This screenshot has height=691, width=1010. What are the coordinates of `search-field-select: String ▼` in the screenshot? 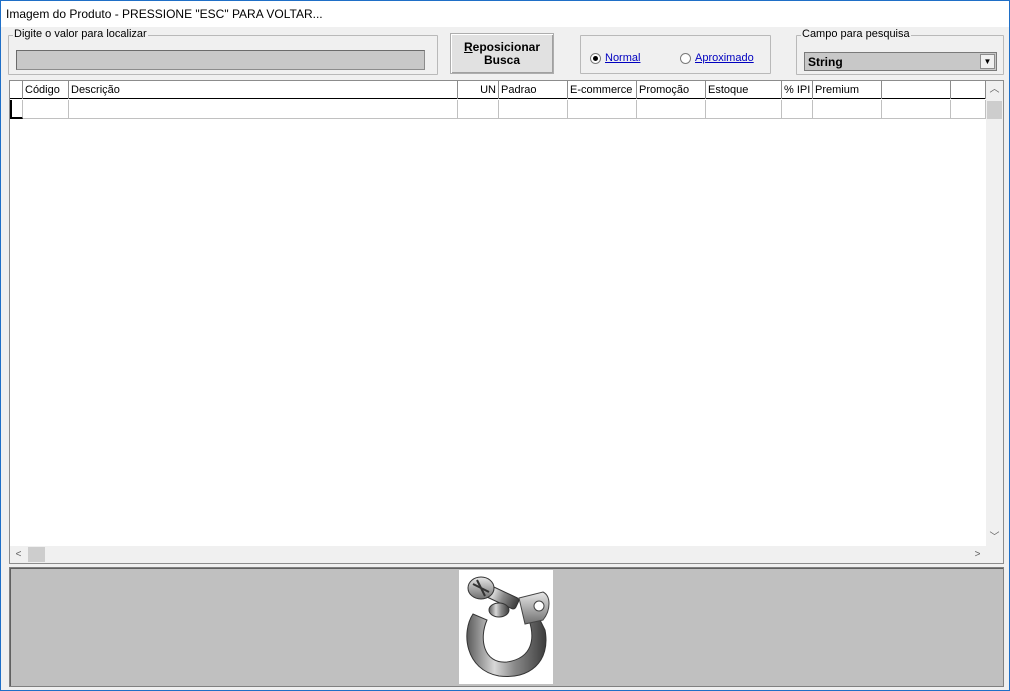 It's located at (900, 61).